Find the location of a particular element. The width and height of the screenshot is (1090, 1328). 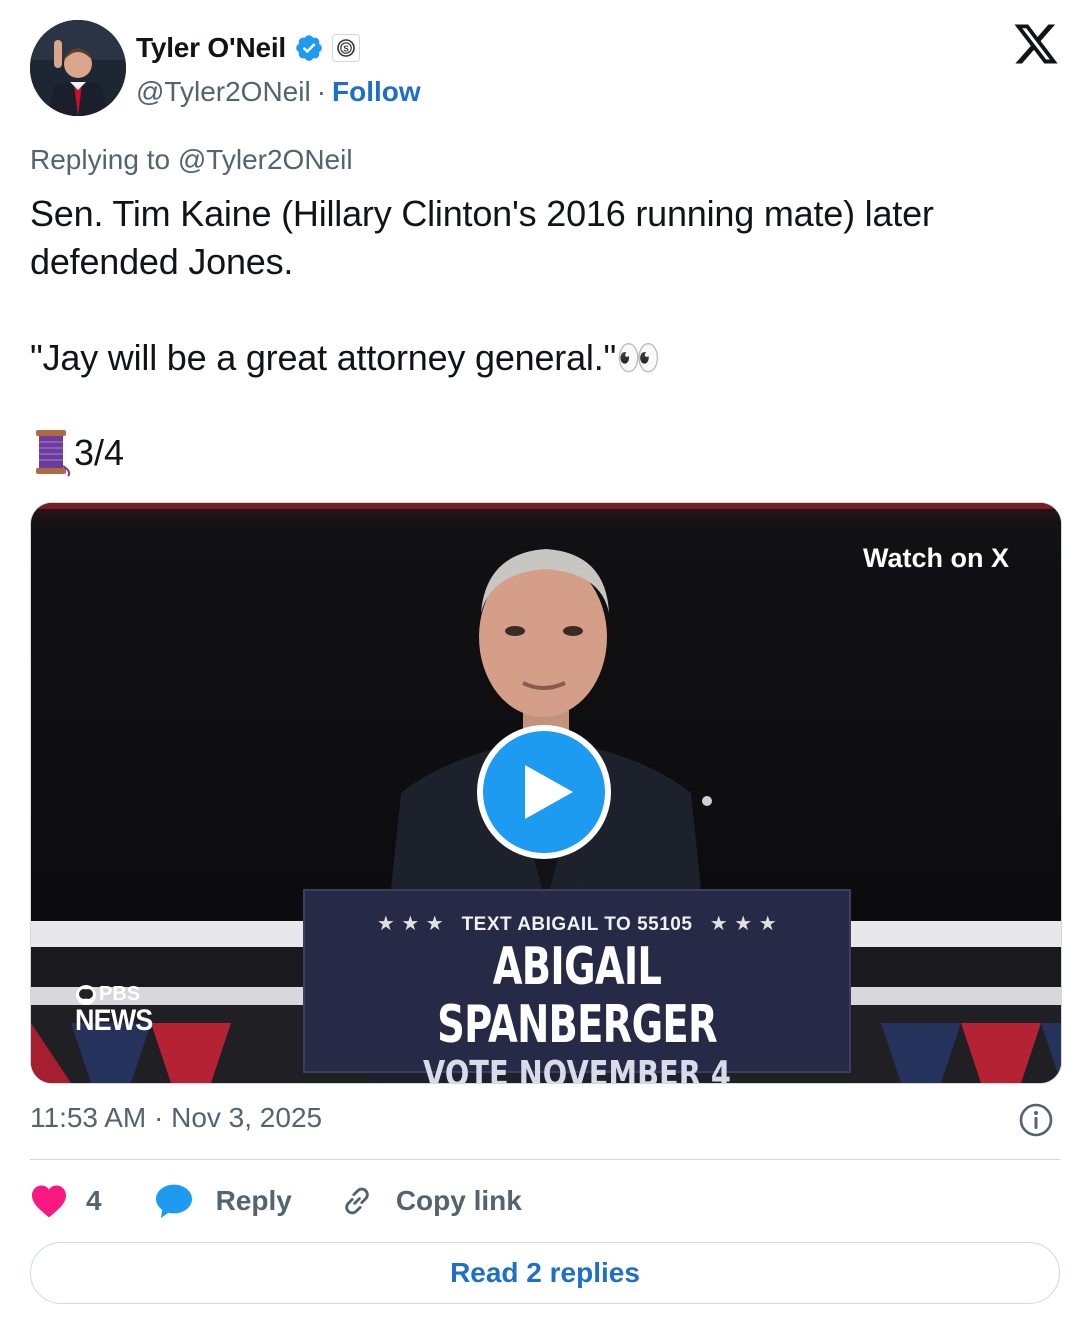

sign-vote: VOTE NOVEMBER 4 is located at coordinates (577, 1069).